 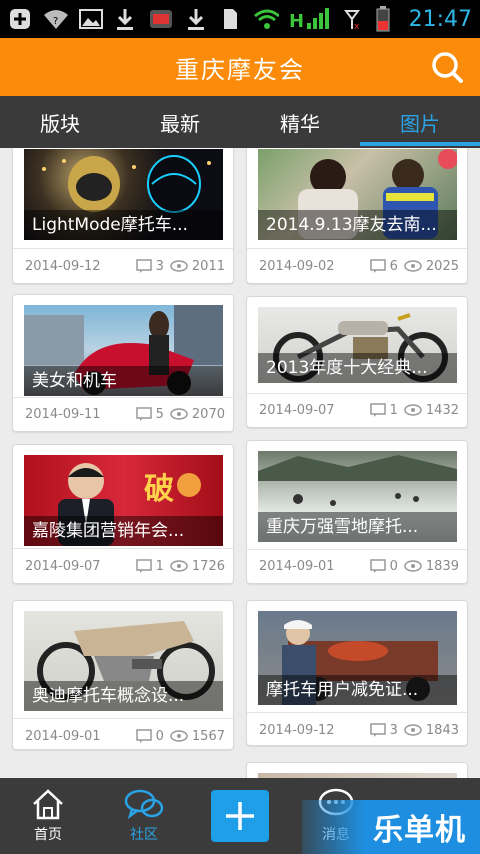 I want to click on app-header: 重庆摩友会, so click(x=240, y=67).